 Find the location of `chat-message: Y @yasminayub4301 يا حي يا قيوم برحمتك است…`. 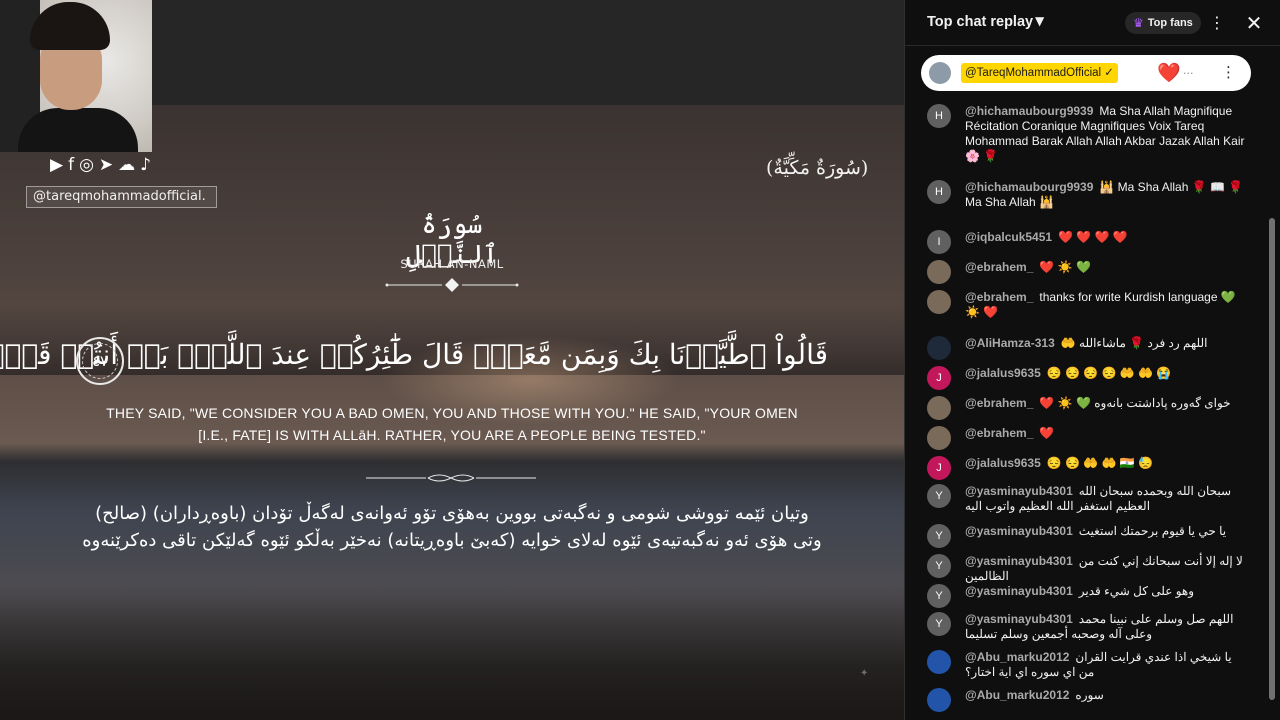

chat-message: Y @yasminayub4301 يا حي يا قيوم برحمتك است… is located at coordinates (1087, 536).